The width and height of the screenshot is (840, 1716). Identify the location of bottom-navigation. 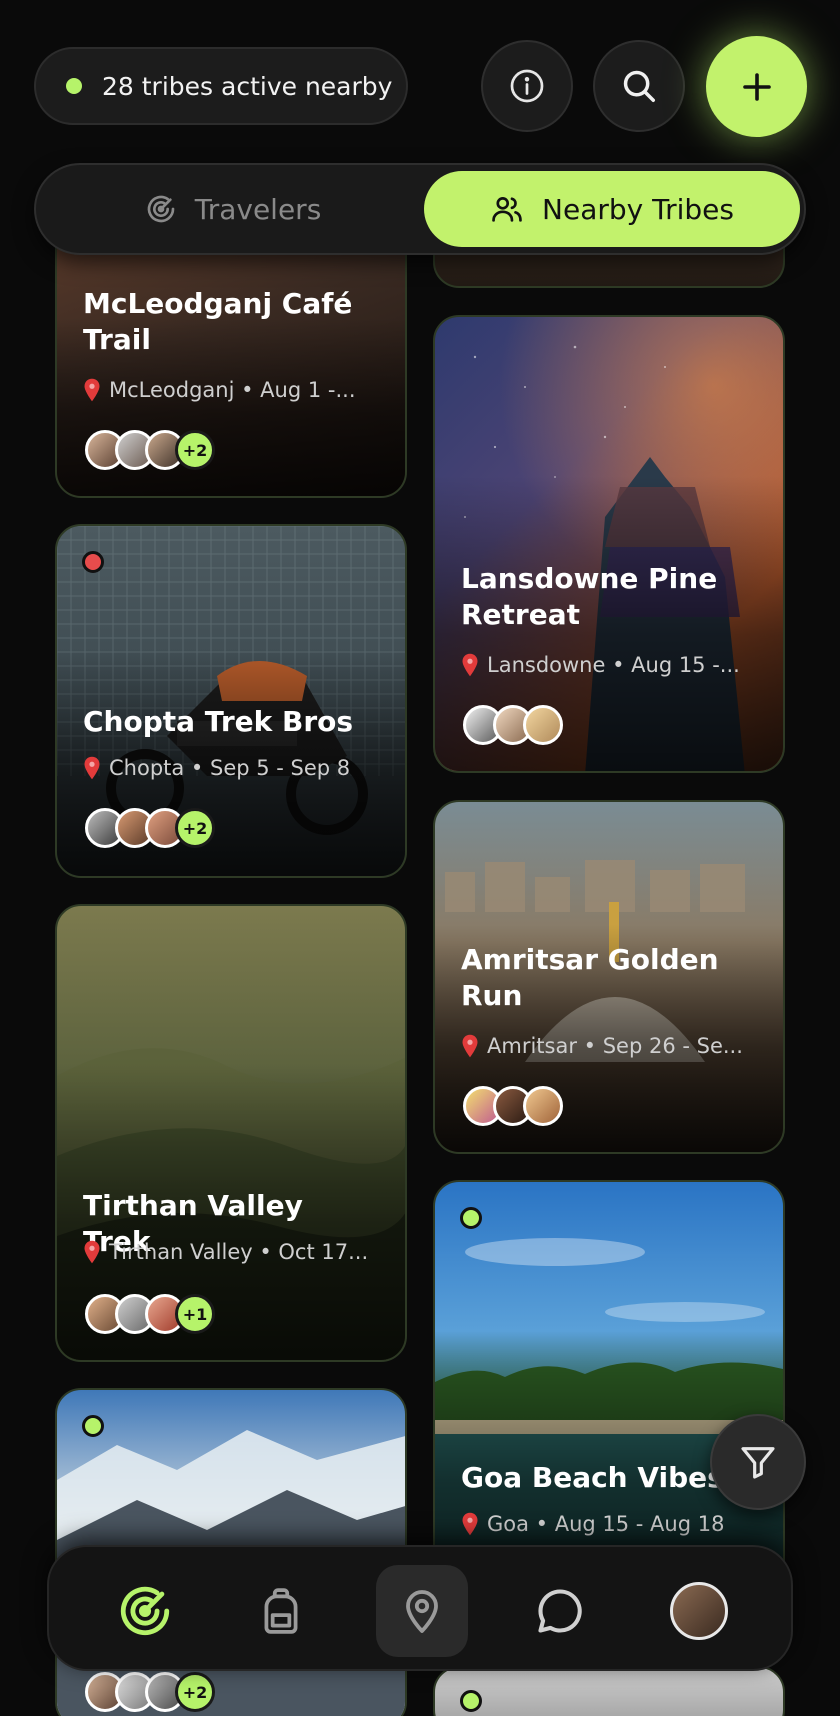
(420, 1608).